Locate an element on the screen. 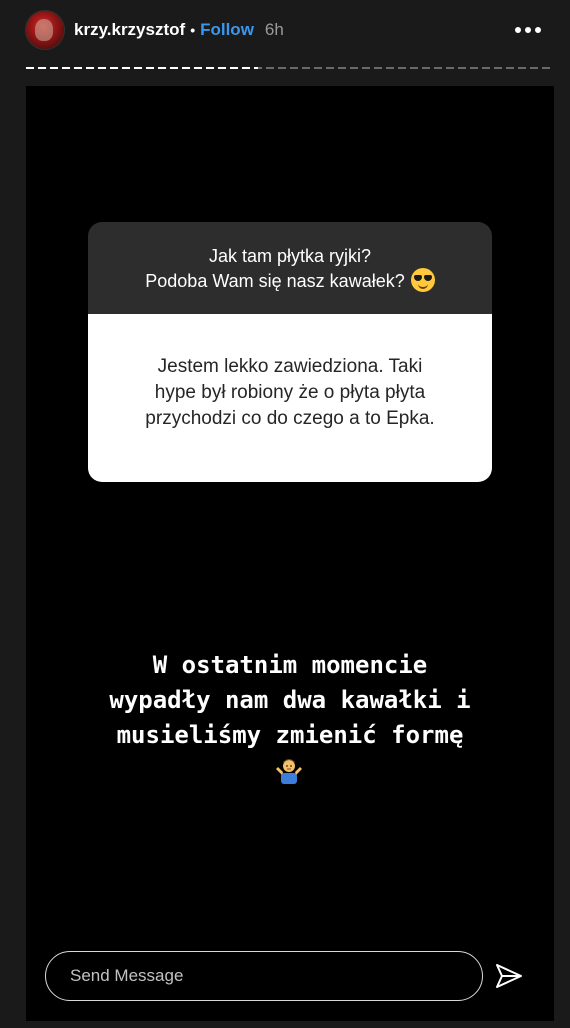  answer-line-3: przychodzi co do czego a to Epka. is located at coordinates (290, 418).